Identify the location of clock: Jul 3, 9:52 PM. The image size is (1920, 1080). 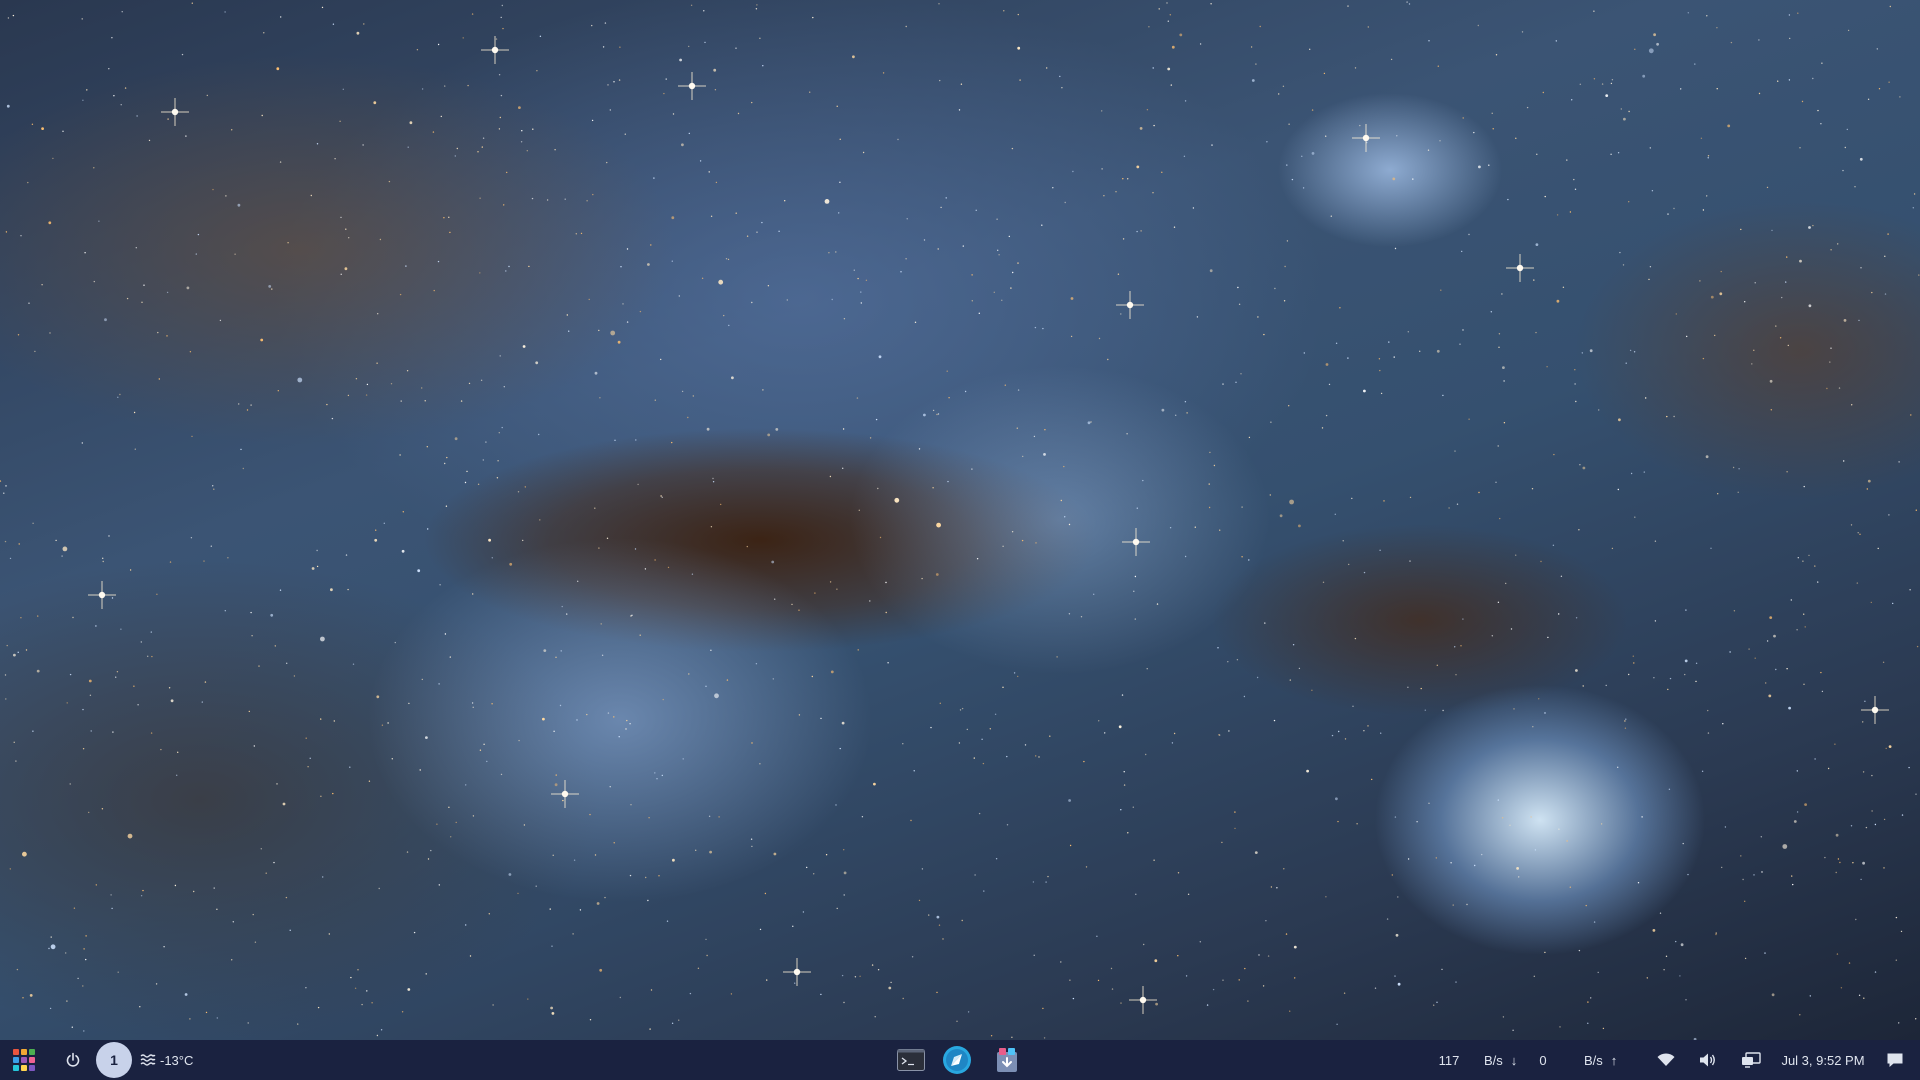
(1823, 1060).